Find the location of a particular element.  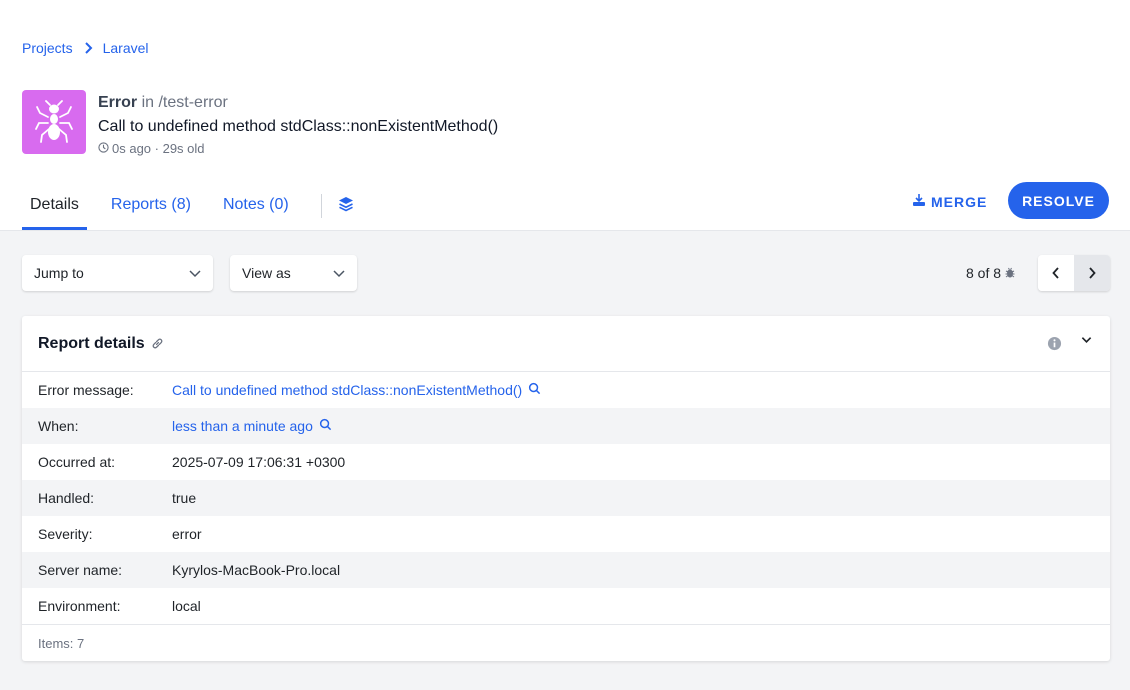

breadcrumb-laravel: Laravel is located at coordinates (126, 48).